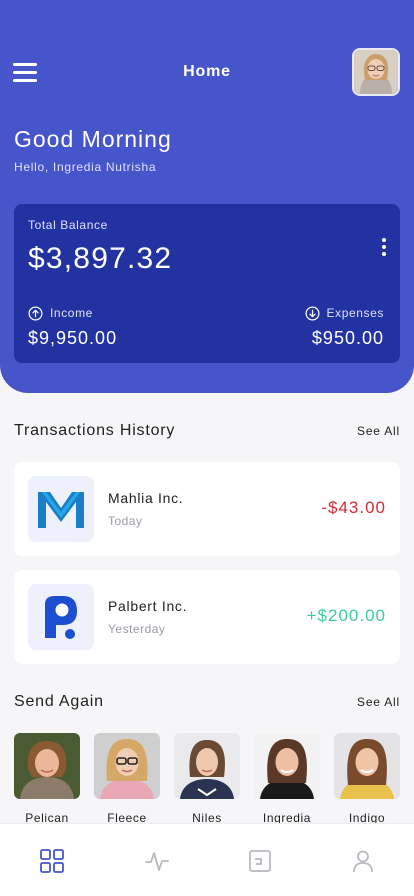 The width and height of the screenshot is (414, 896). What do you see at coordinates (71, 313) in the screenshot?
I see `income-label: Income` at bounding box center [71, 313].